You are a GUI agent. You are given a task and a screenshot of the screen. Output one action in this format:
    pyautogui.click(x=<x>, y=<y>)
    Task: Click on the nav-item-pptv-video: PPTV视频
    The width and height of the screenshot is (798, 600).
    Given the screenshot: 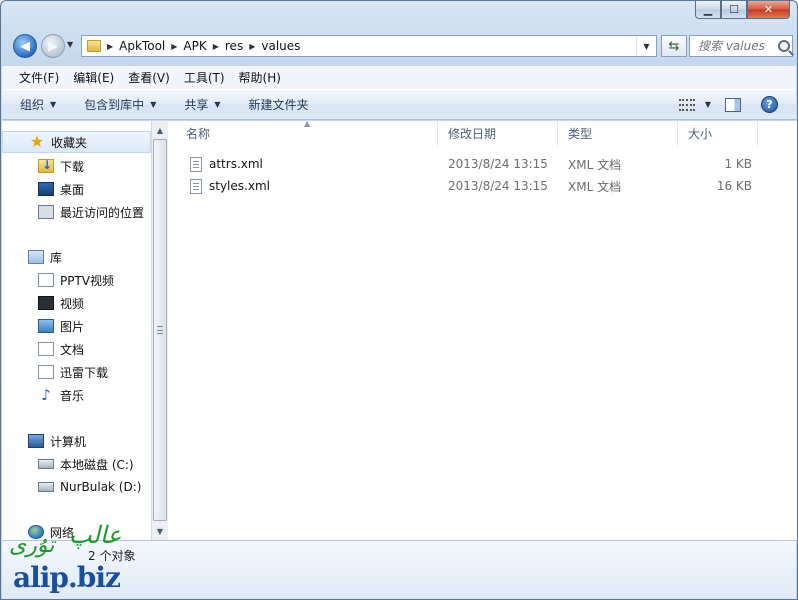 What is the action you would take?
    pyautogui.click(x=76, y=280)
    